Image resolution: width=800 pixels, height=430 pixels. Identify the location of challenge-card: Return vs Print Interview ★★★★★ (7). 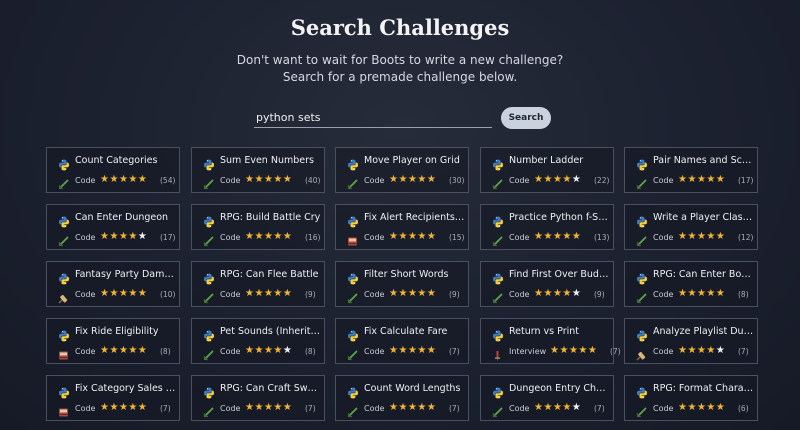
(550, 341).